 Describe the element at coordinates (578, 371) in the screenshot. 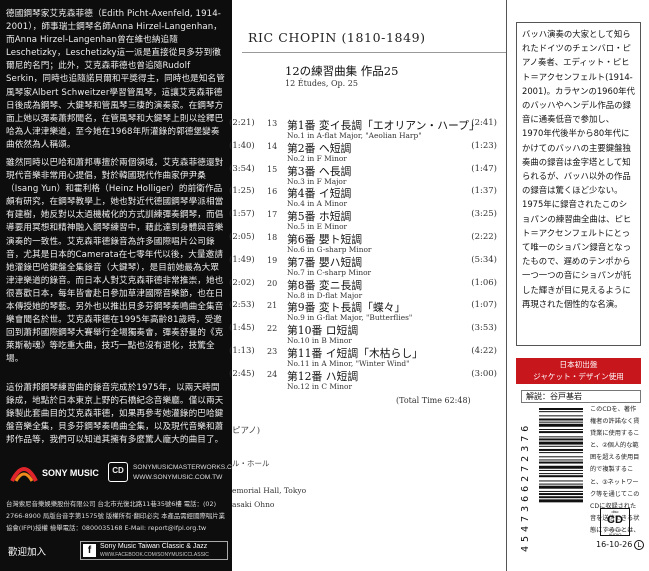

I see `first-edition-banner: 日本初出盤 ジャケット・デザイン使用` at that location.